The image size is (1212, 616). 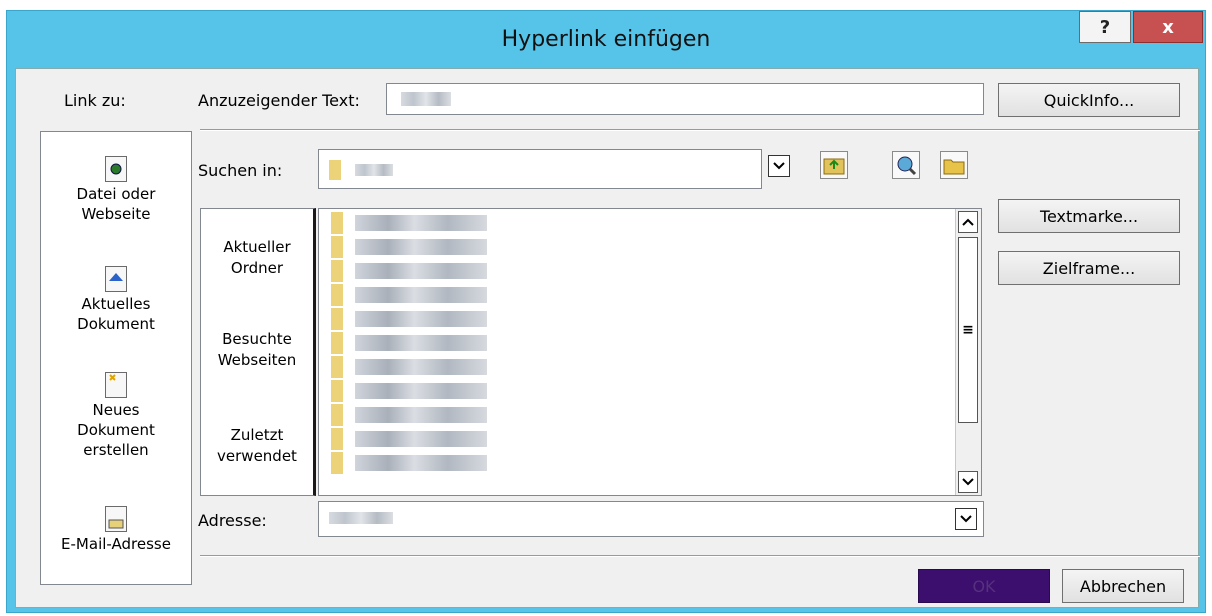 I want to click on scroll-thumb: ≡, so click(x=968, y=330).